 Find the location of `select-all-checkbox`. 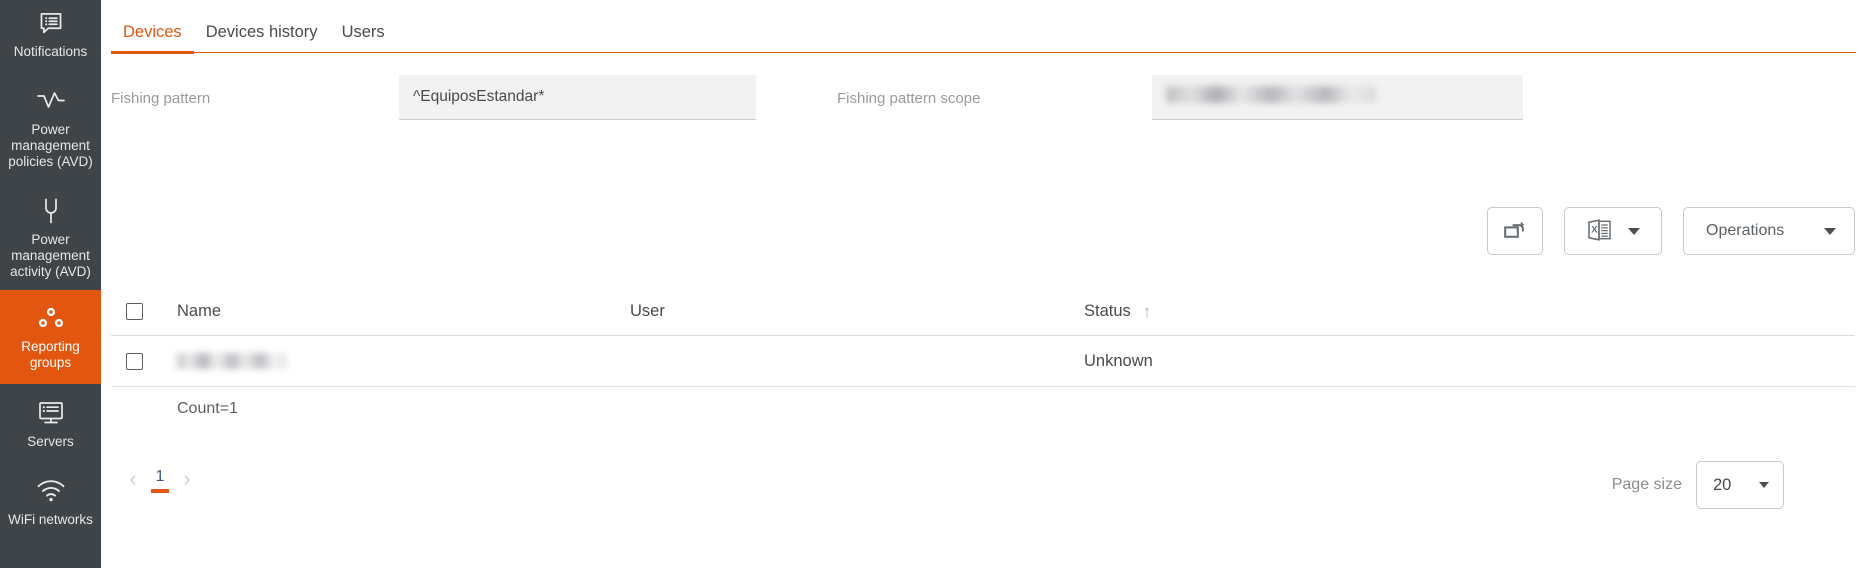

select-all-checkbox is located at coordinates (134, 311).